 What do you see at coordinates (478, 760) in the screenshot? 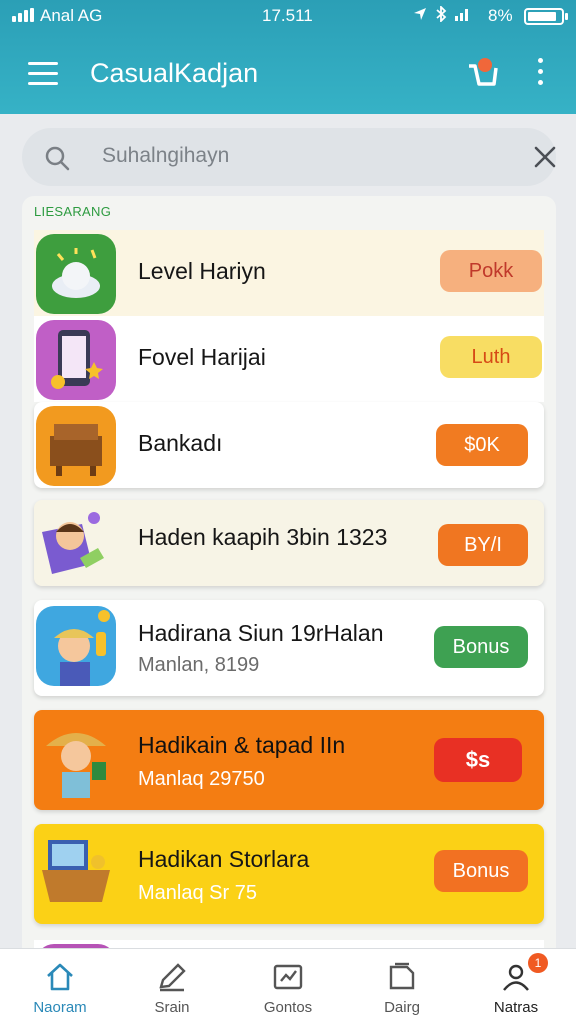
I see `item-badge: $s` at bounding box center [478, 760].